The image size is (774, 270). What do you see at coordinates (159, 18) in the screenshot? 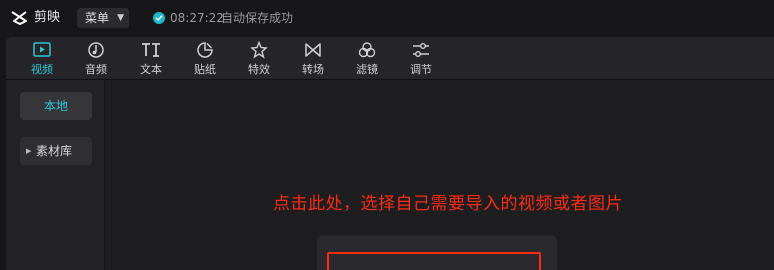
I see `check-circle-icon` at bounding box center [159, 18].